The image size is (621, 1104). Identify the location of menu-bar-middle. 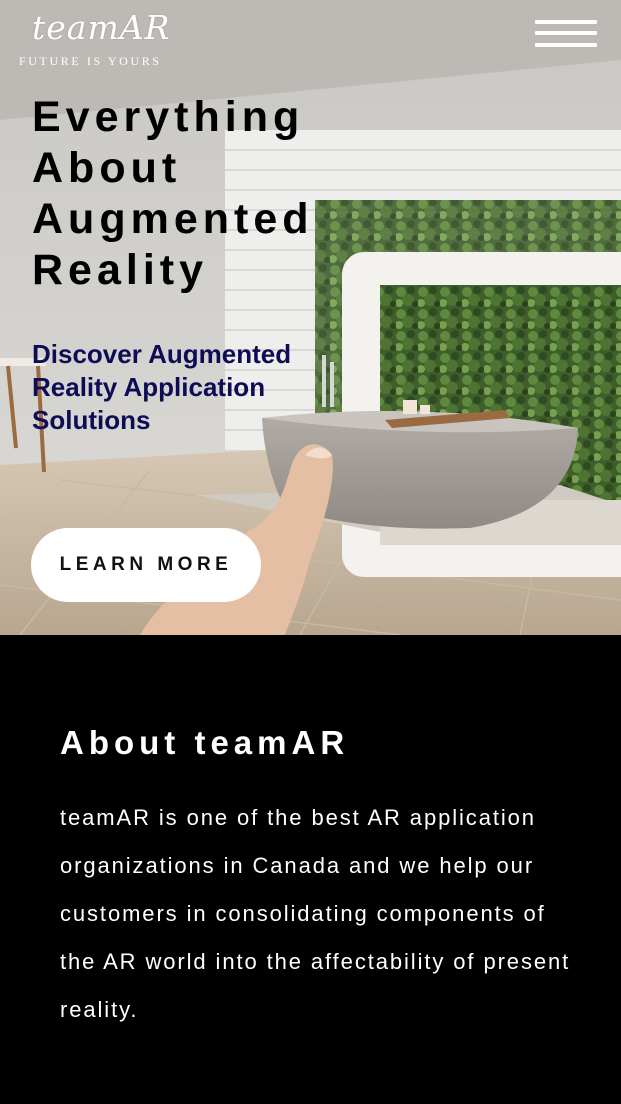
(566, 33).